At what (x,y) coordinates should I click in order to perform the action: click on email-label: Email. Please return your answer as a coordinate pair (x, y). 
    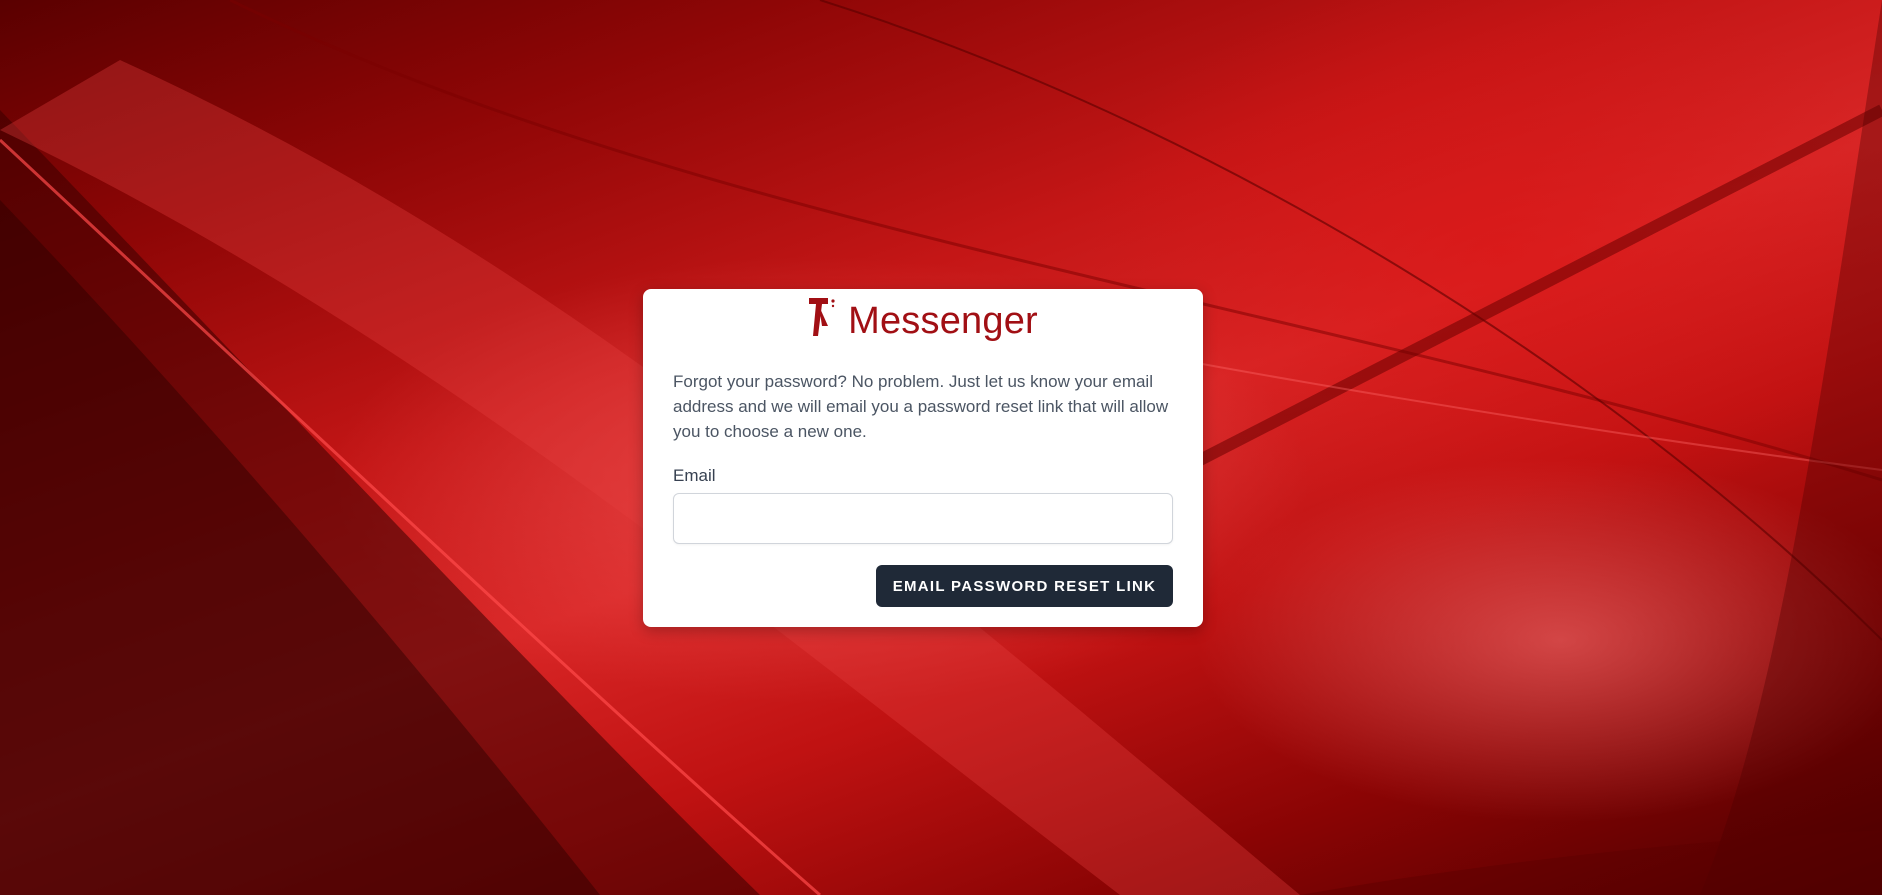
    Looking at the image, I should click on (694, 475).